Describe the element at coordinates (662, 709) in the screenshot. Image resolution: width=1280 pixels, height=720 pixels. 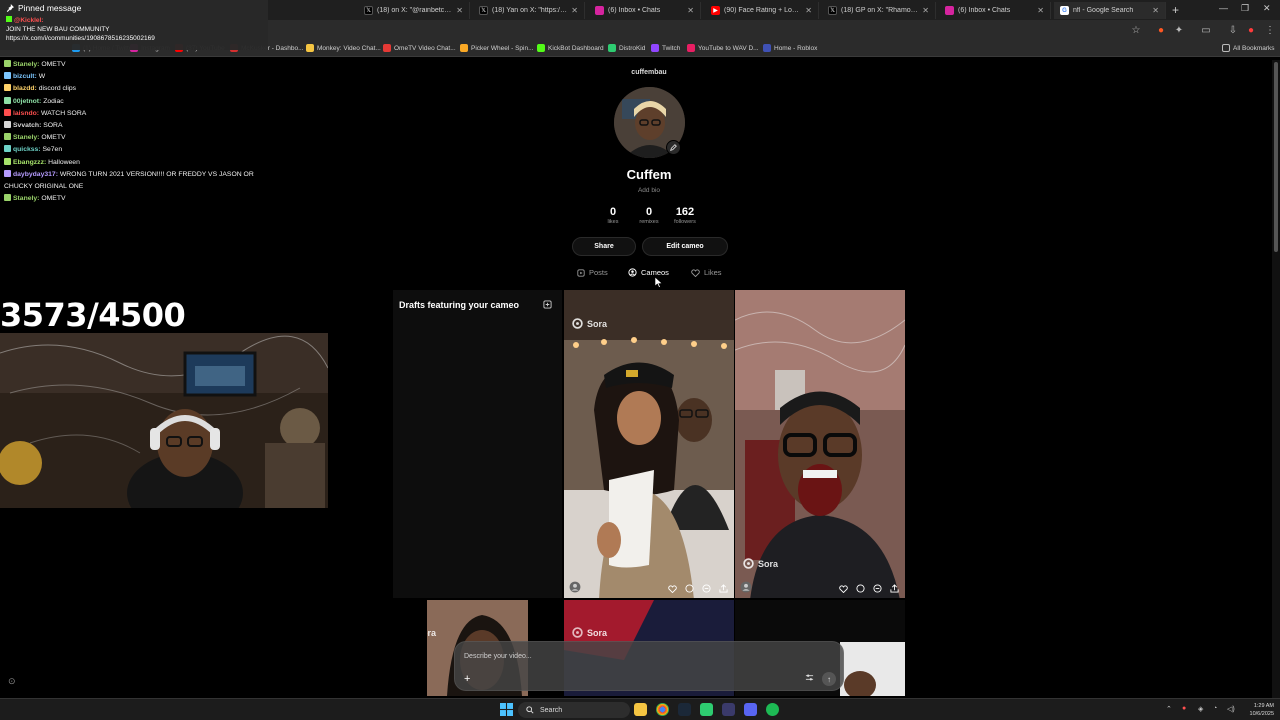
I see `chrome-icon` at that location.